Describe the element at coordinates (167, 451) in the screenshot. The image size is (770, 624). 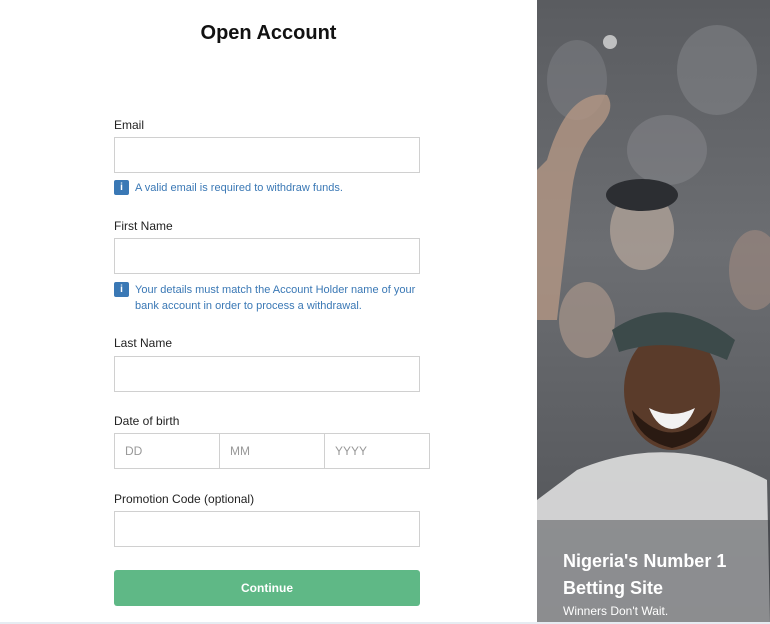
I see `dob-day-field` at that location.